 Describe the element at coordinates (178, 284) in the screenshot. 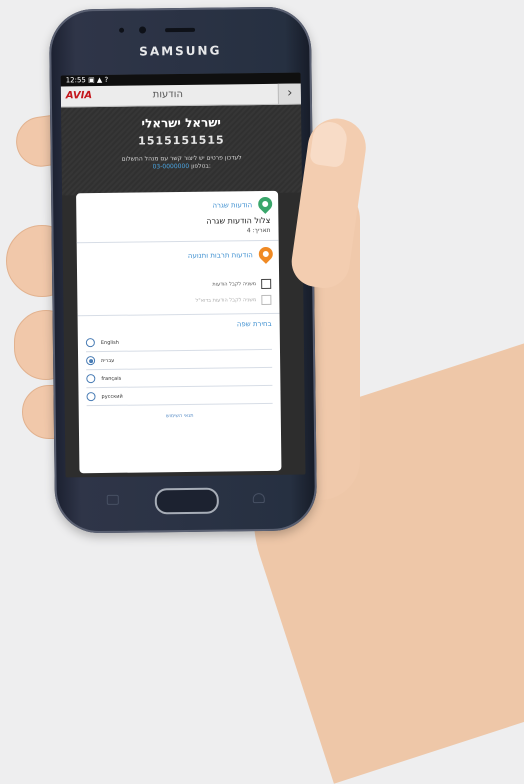

I see `traffic-option-1: משניה לקבל הודעות` at that location.